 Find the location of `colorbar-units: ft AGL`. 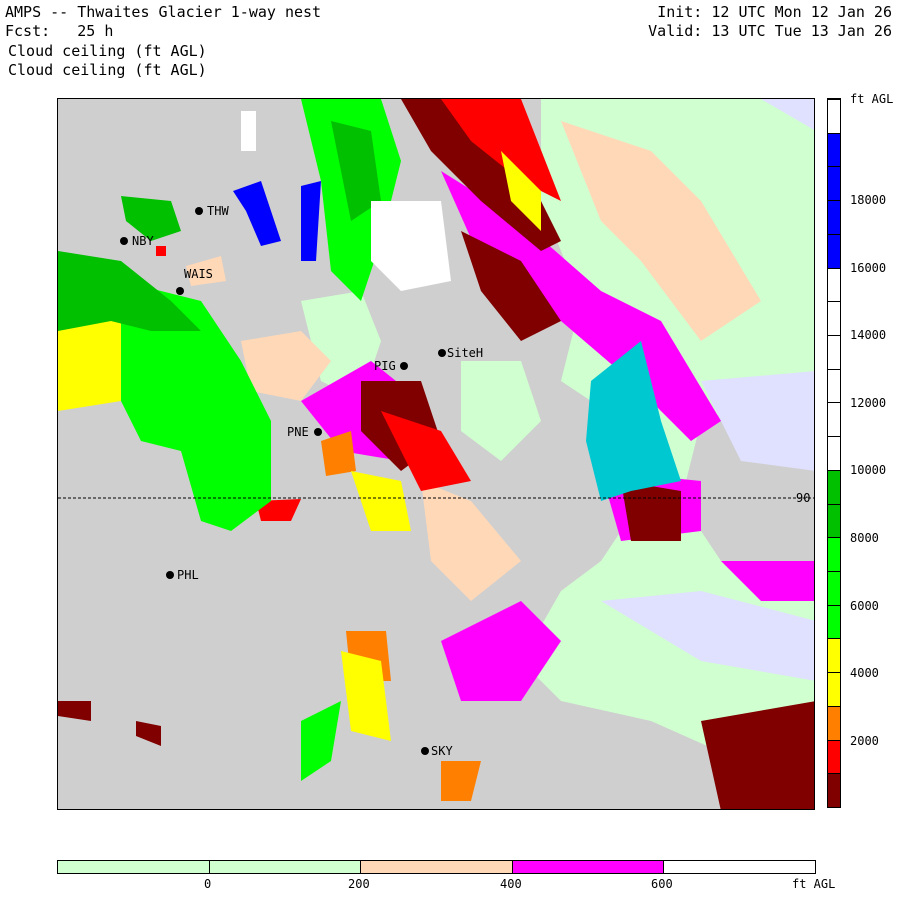

colorbar-units: ft AGL is located at coordinates (872, 99).